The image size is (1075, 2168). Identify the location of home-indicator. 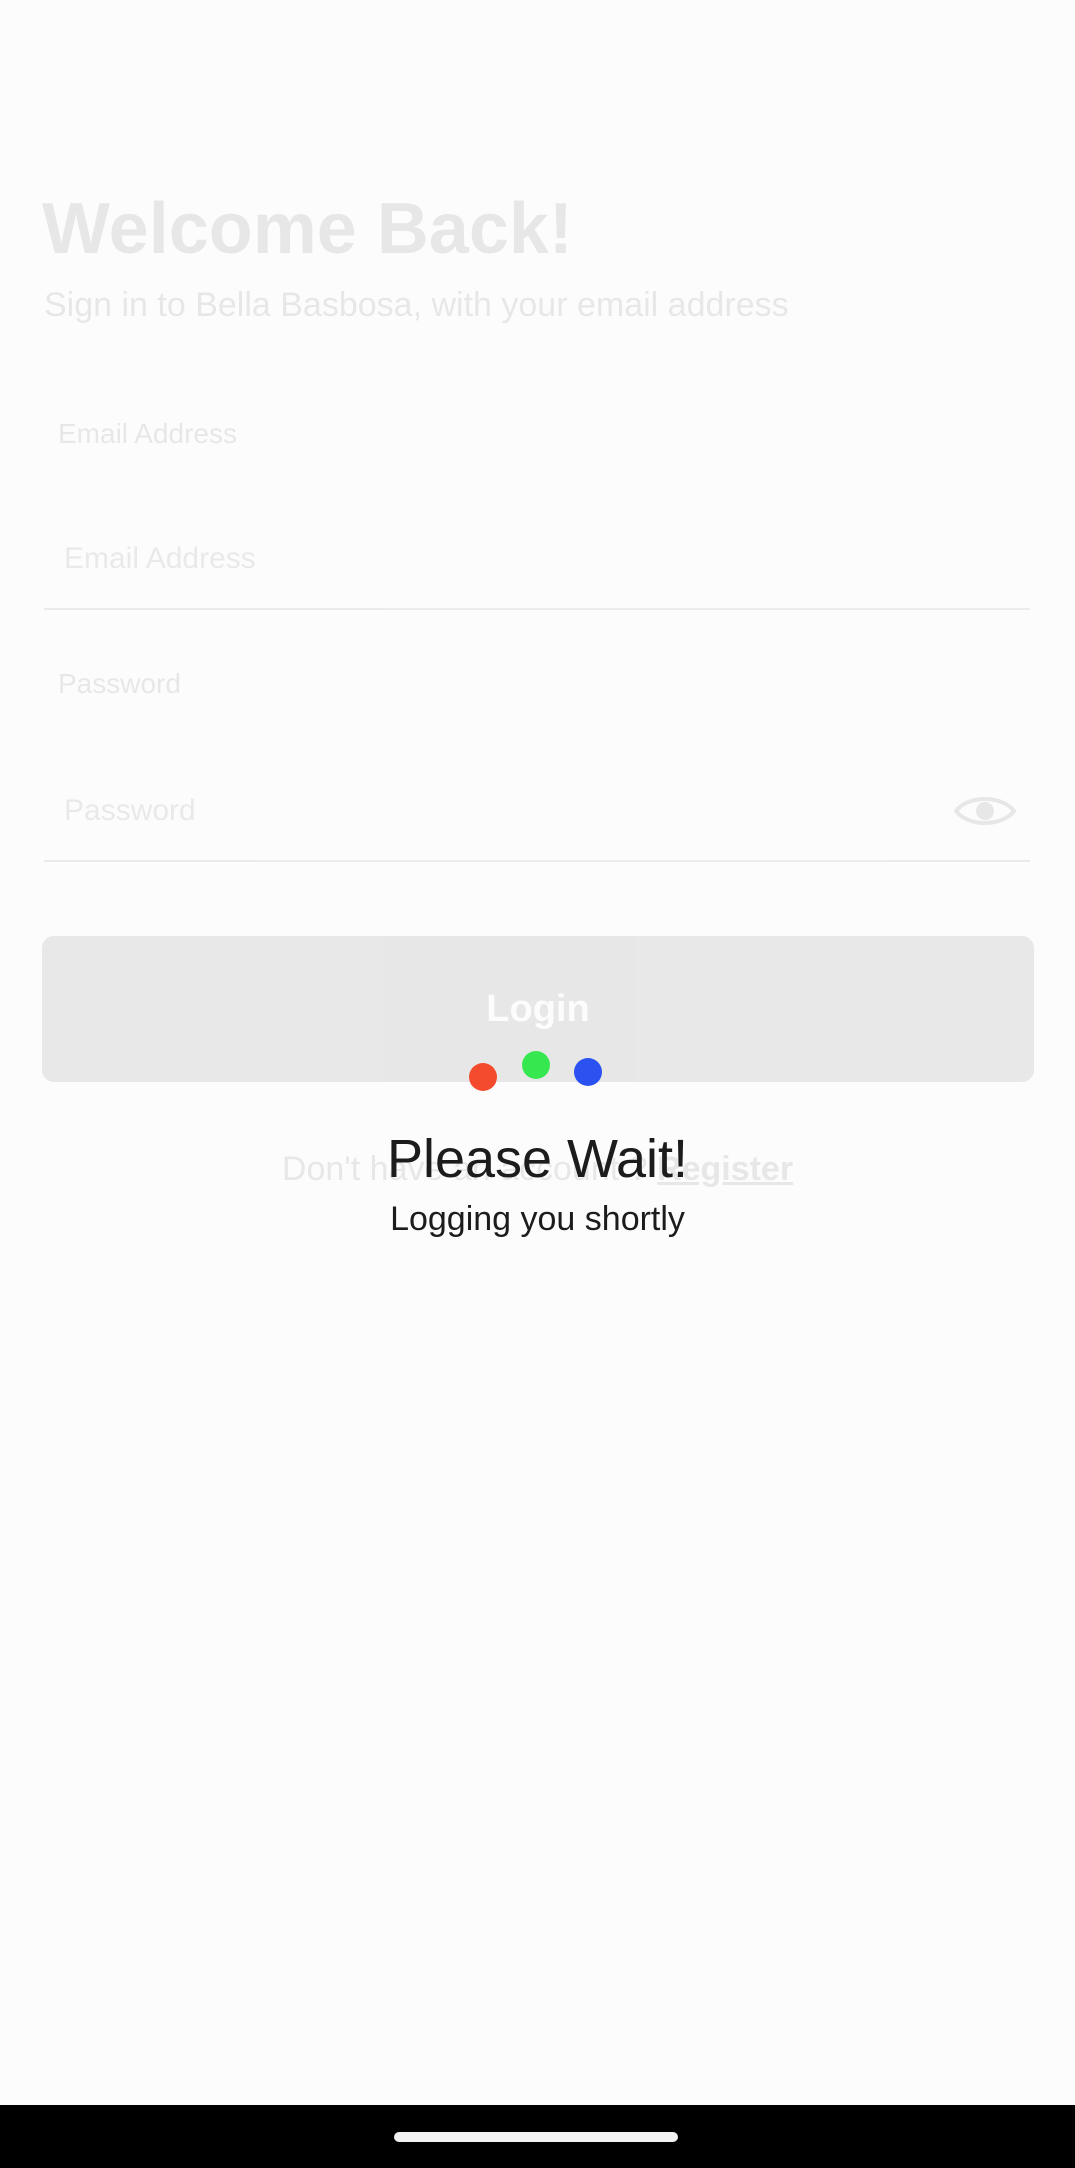
(536, 2137).